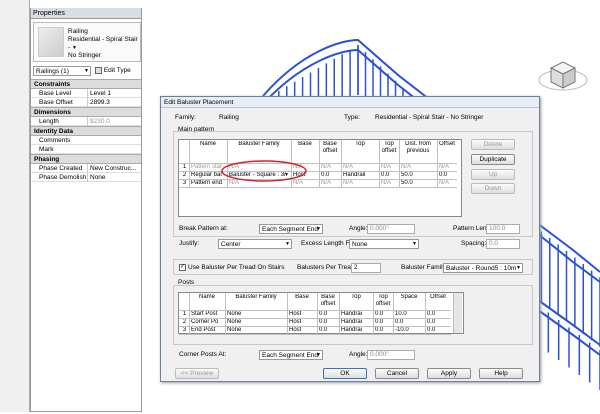 This screenshot has width=600, height=414. I want to click on apply-button: Apply, so click(449, 373).